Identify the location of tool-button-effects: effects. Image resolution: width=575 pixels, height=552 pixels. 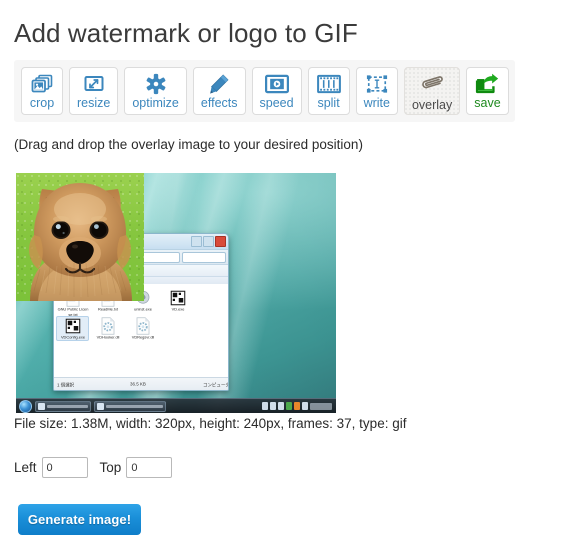
(219, 91).